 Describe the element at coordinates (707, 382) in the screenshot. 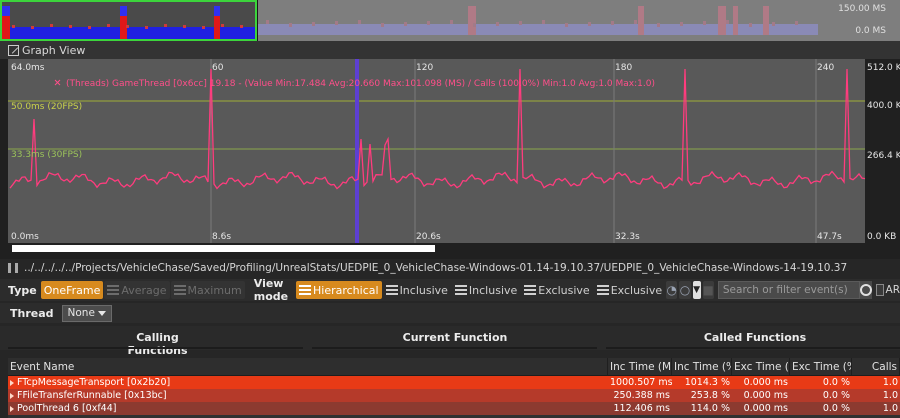

I see `cell-text: 1014.3 %` at that location.